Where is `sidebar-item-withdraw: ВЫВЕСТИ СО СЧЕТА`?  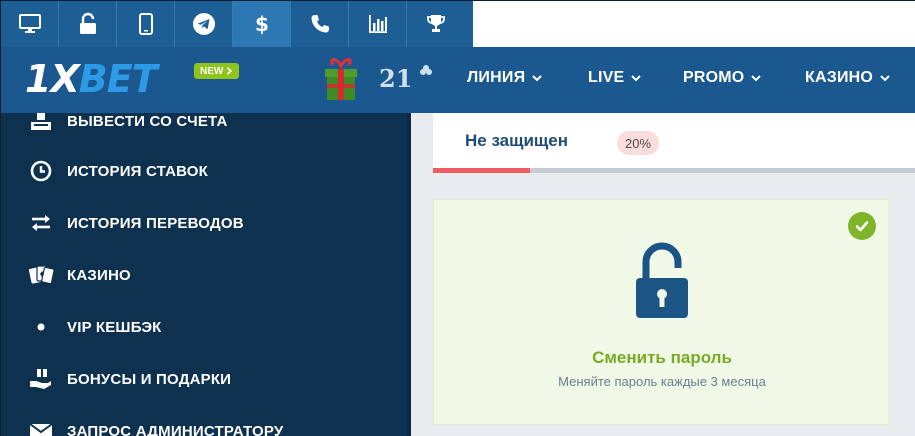
sidebar-item-withdraw: ВЫВЕСТИ СО СЧЕТА is located at coordinates (204, 130).